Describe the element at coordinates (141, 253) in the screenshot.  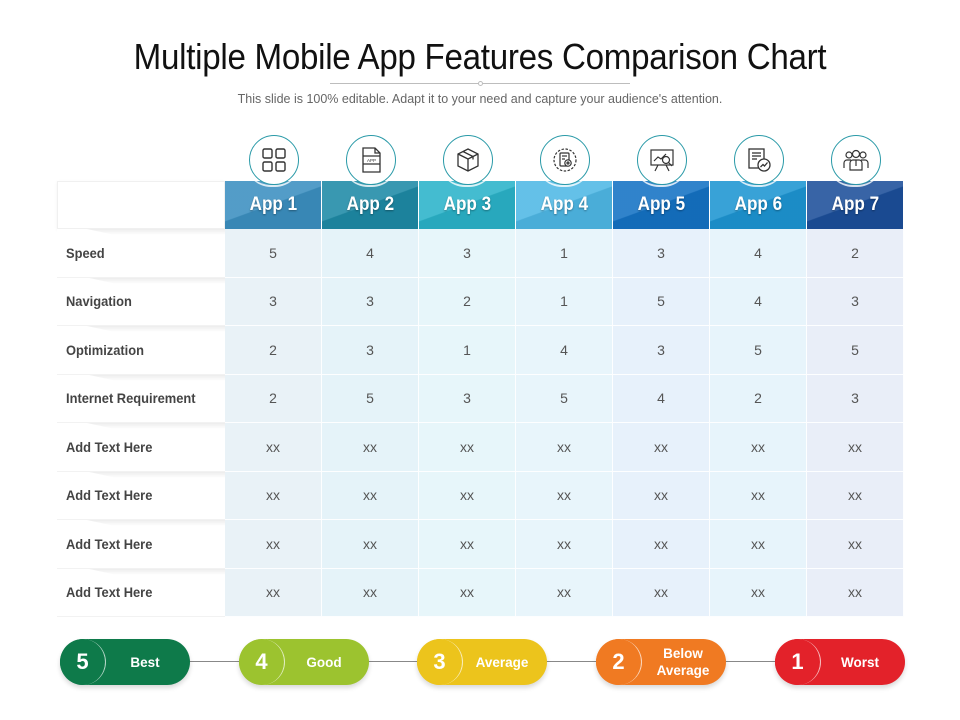
I see `row-label: Speed` at that location.